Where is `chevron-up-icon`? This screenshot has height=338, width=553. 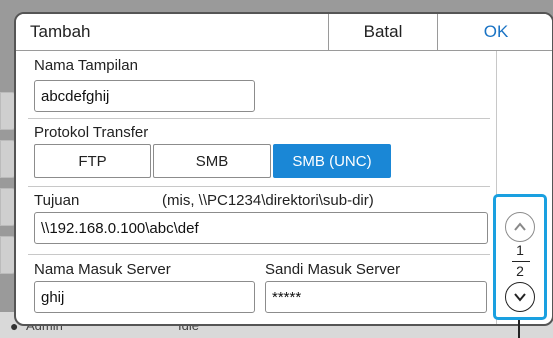 chevron-up-icon is located at coordinates (520, 226).